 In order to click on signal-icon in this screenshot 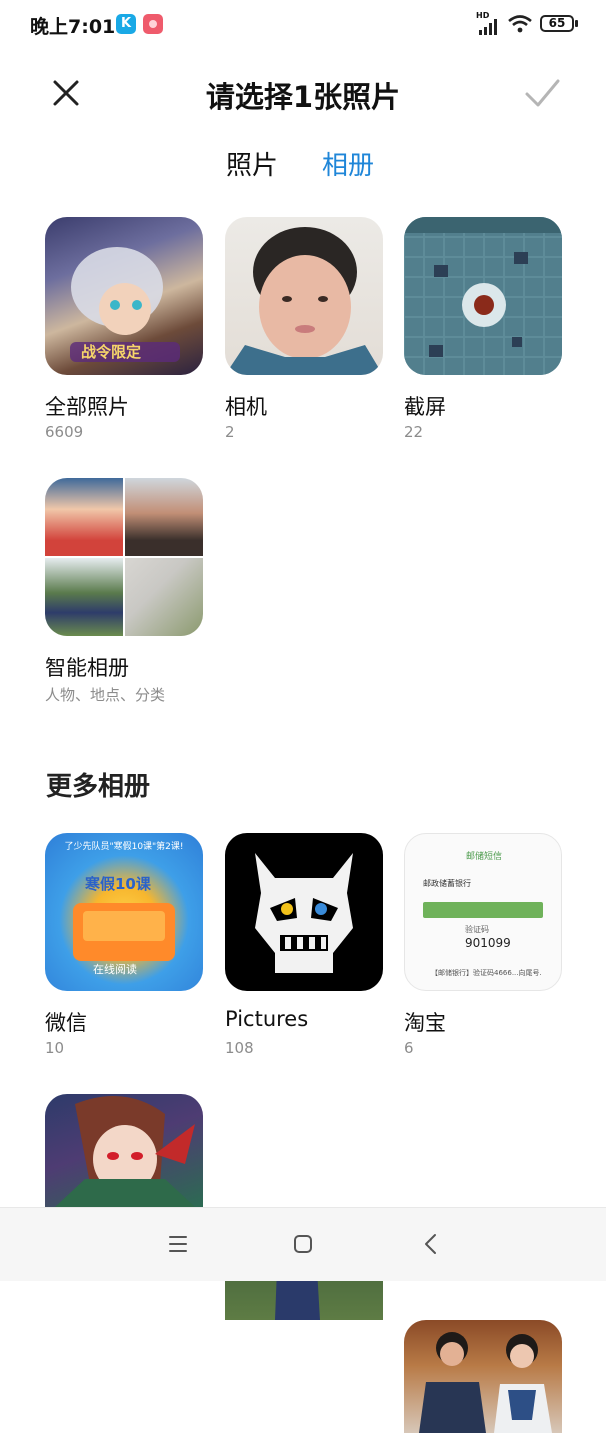, I will do `click(488, 27)`.